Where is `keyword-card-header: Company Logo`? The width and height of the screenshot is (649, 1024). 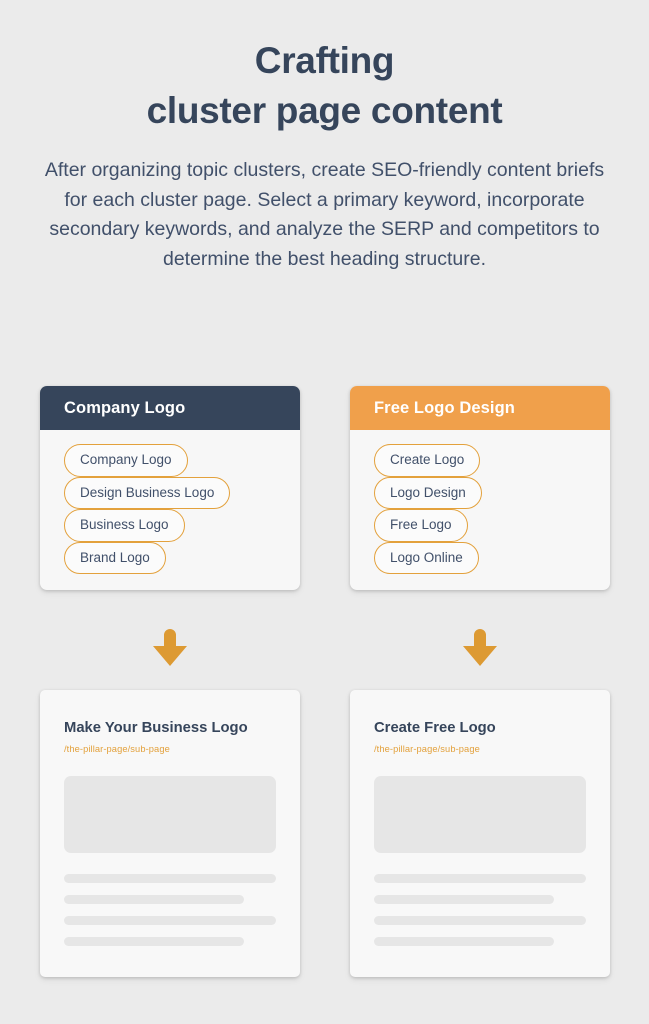 keyword-card-header: Company Logo is located at coordinates (170, 408).